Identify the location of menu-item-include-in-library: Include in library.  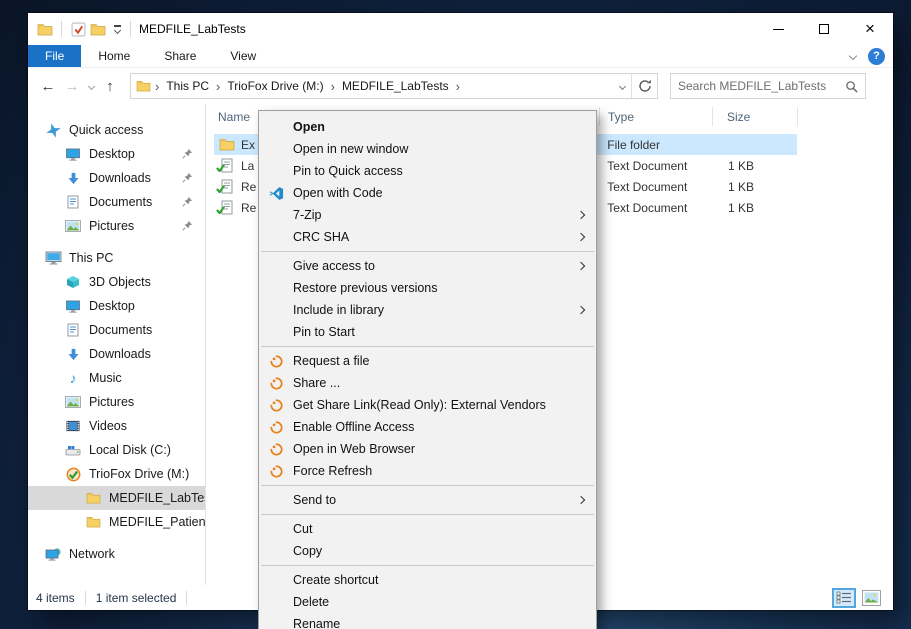
(427, 310).